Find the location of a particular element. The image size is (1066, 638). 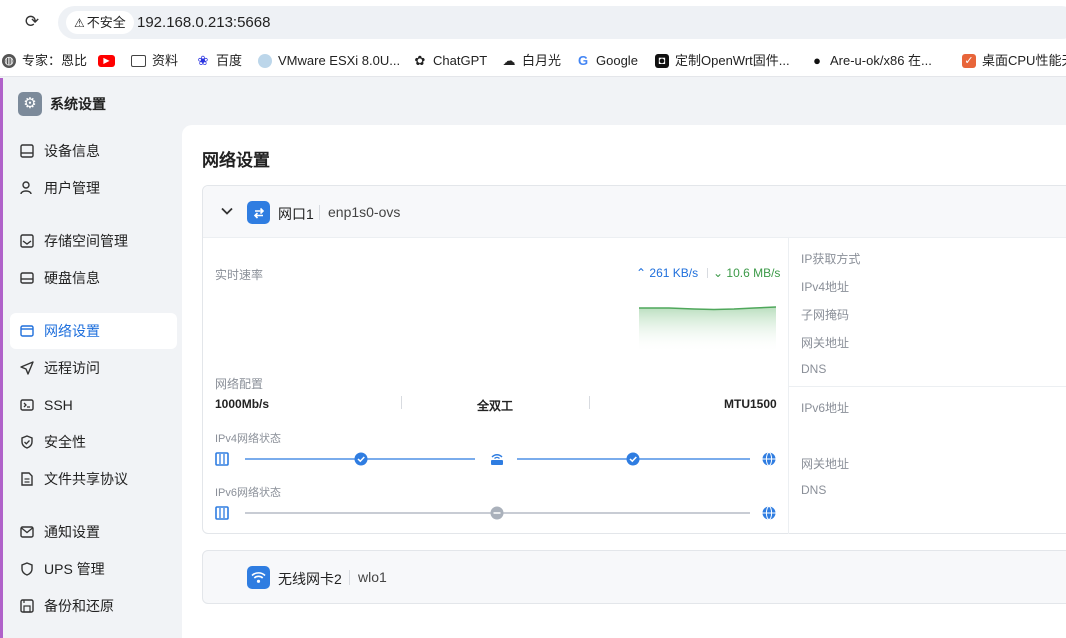

port-device: enp1s0-ovs is located at coordinates (364, 212).